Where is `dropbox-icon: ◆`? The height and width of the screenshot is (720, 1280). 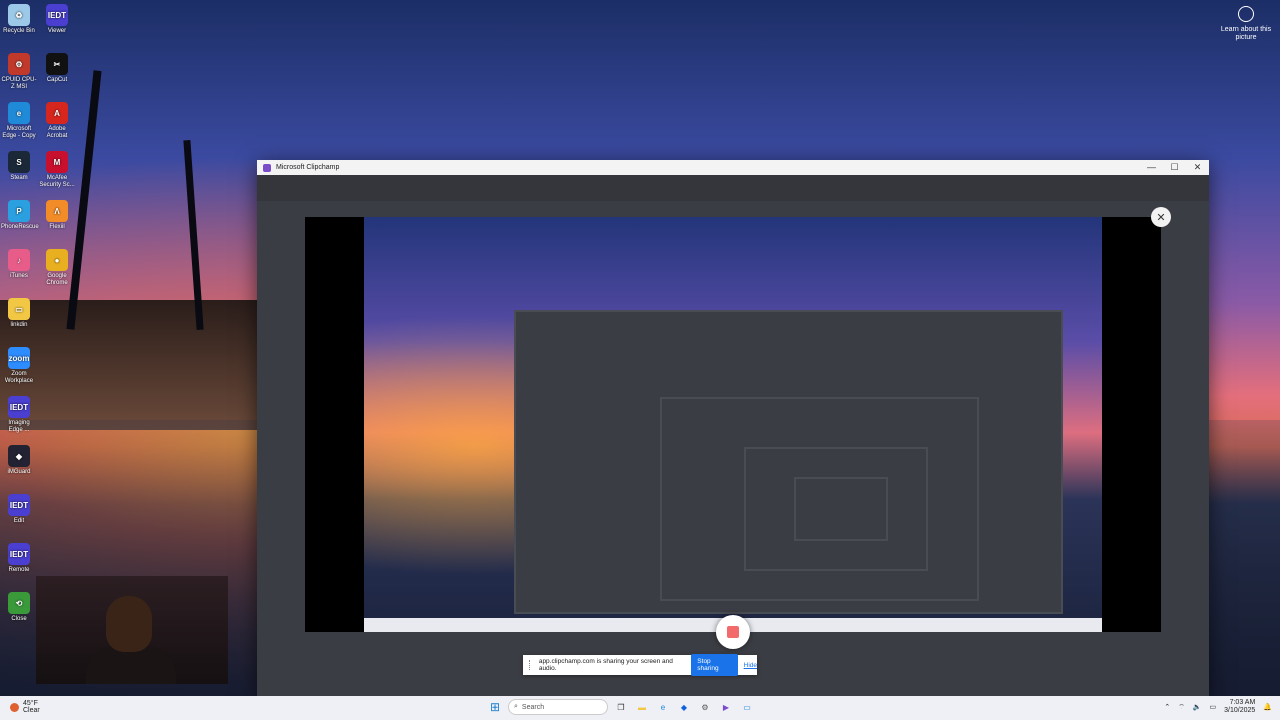 dropbox-icon: ◆ is located at coordinates (684, 707).